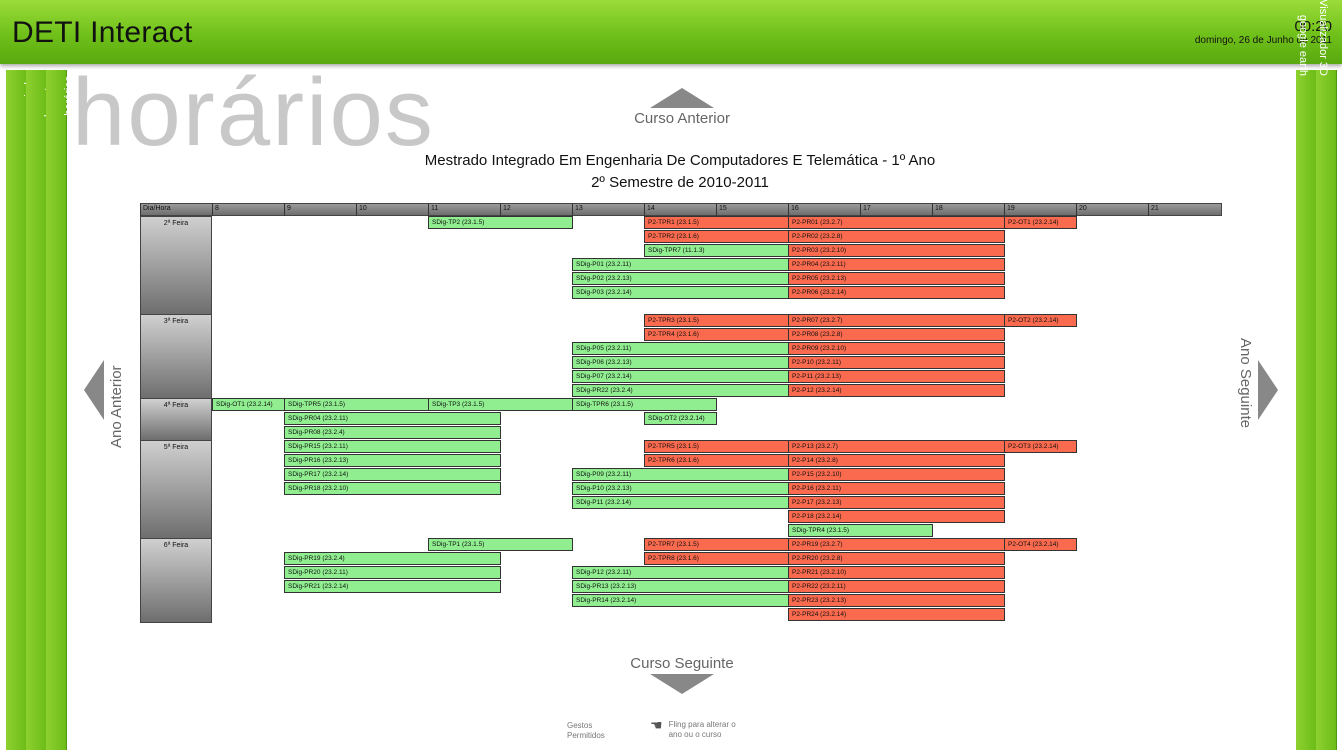 The height and width of the screenshot is (754, 1342). I want to click on class-slot: P2-OT1 (23.2.14), so click(1040, 222).